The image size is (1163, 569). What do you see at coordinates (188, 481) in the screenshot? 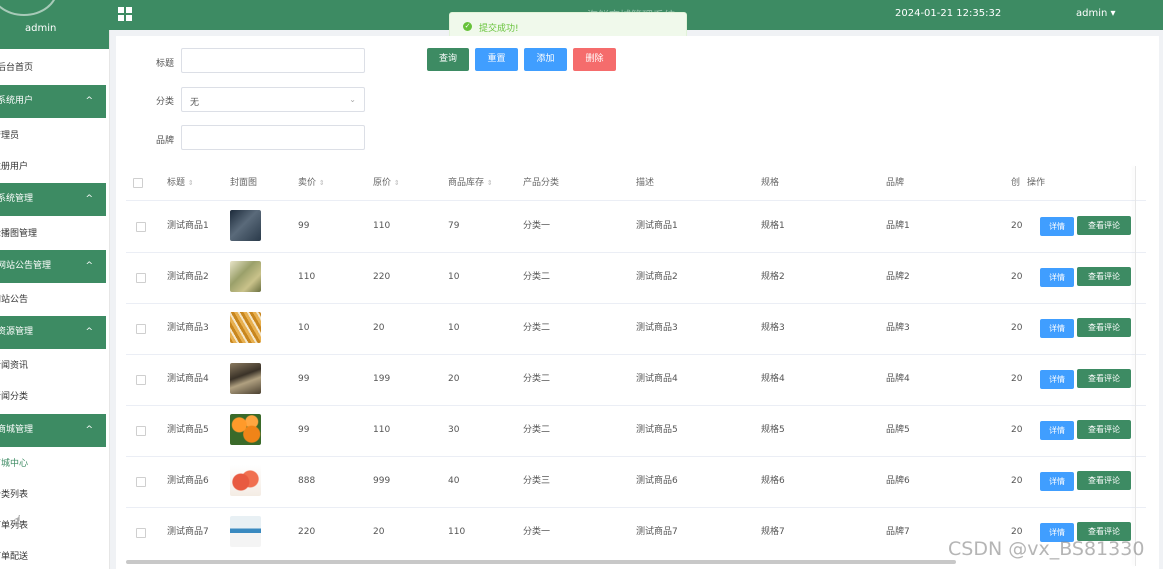
I see `cell-title: 测试商品6` at bounding box center [188, 481].